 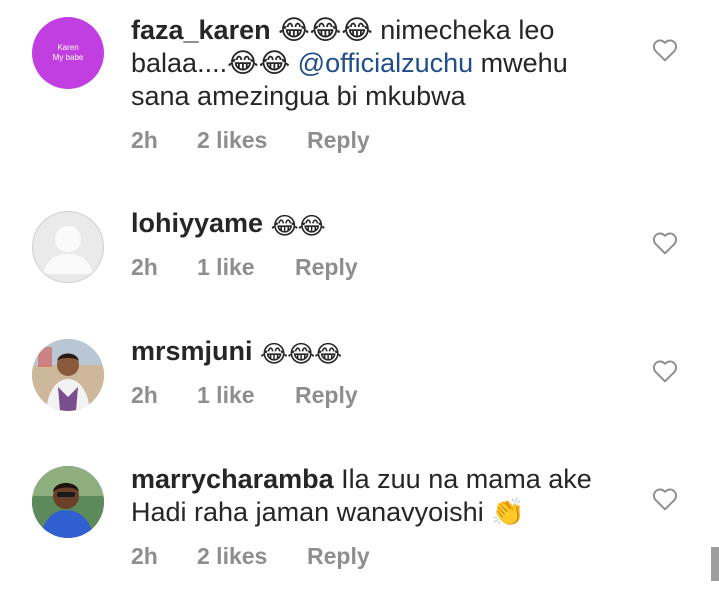 I want to click on avatar-caption: My babe, so click(x=68, y=57).